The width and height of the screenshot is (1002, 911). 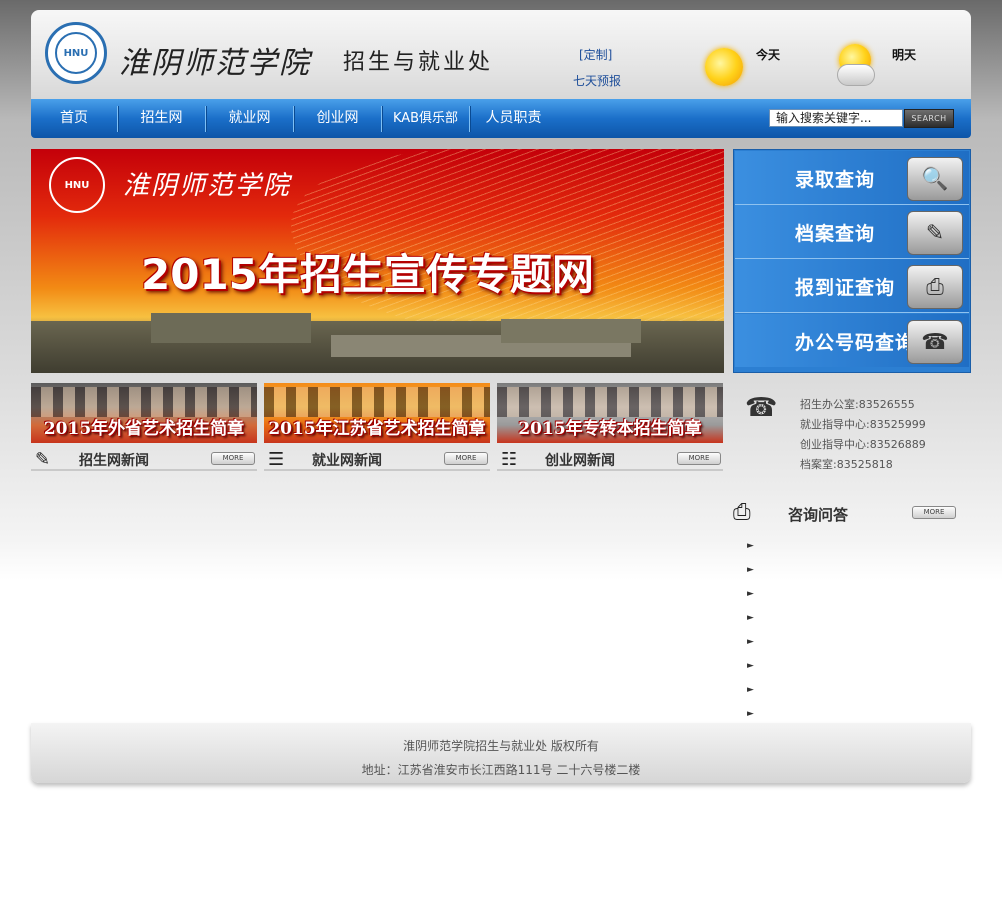 What do you see at coordinates (509, 459) in the screenshot?
I see `book-icon: ☷` at bounding box center [509, 459].